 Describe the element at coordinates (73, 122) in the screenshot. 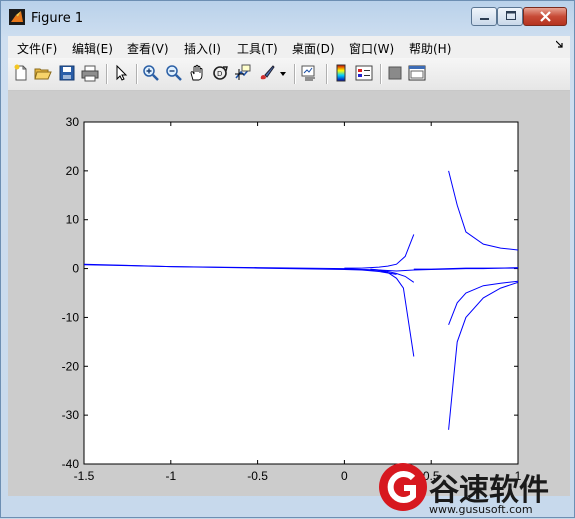

I see `y-tick-label: 30` at that location.